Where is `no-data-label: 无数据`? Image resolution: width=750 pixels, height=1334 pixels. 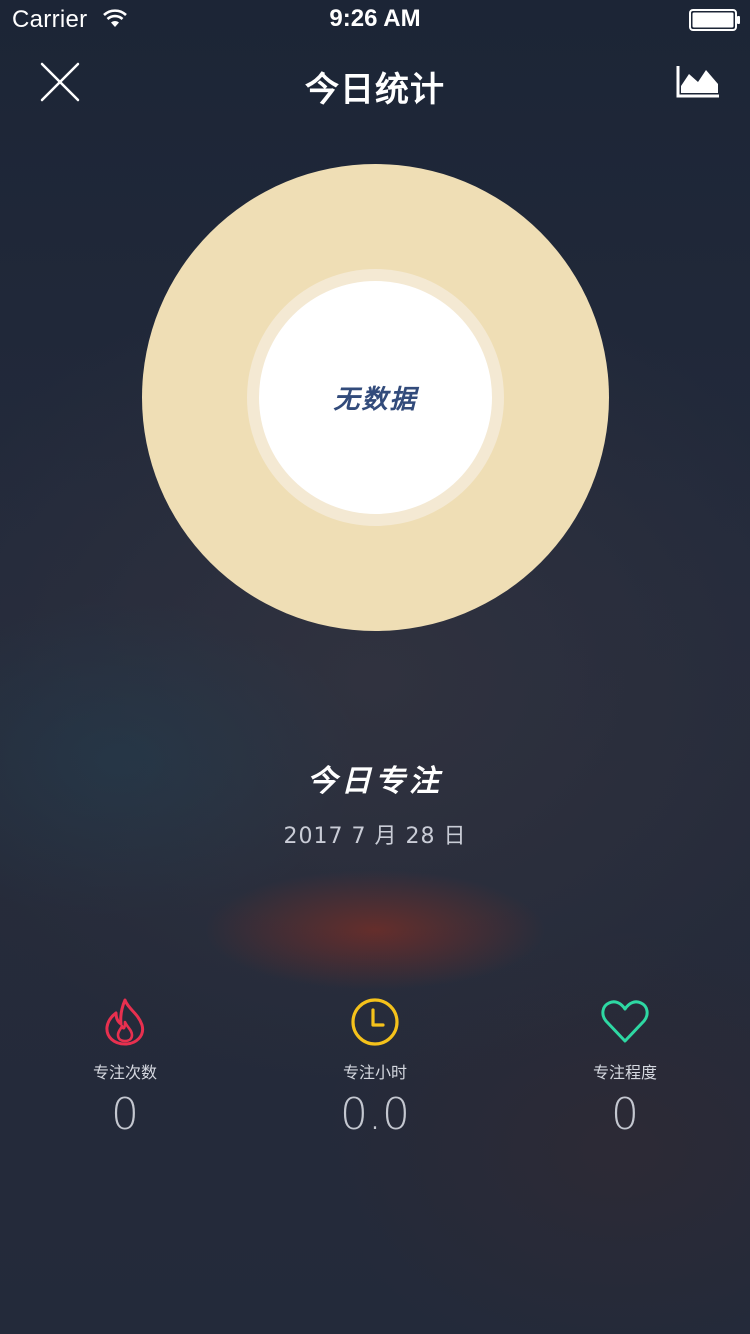 no-data-label: 无数据 is located at coordinates (375, 400).